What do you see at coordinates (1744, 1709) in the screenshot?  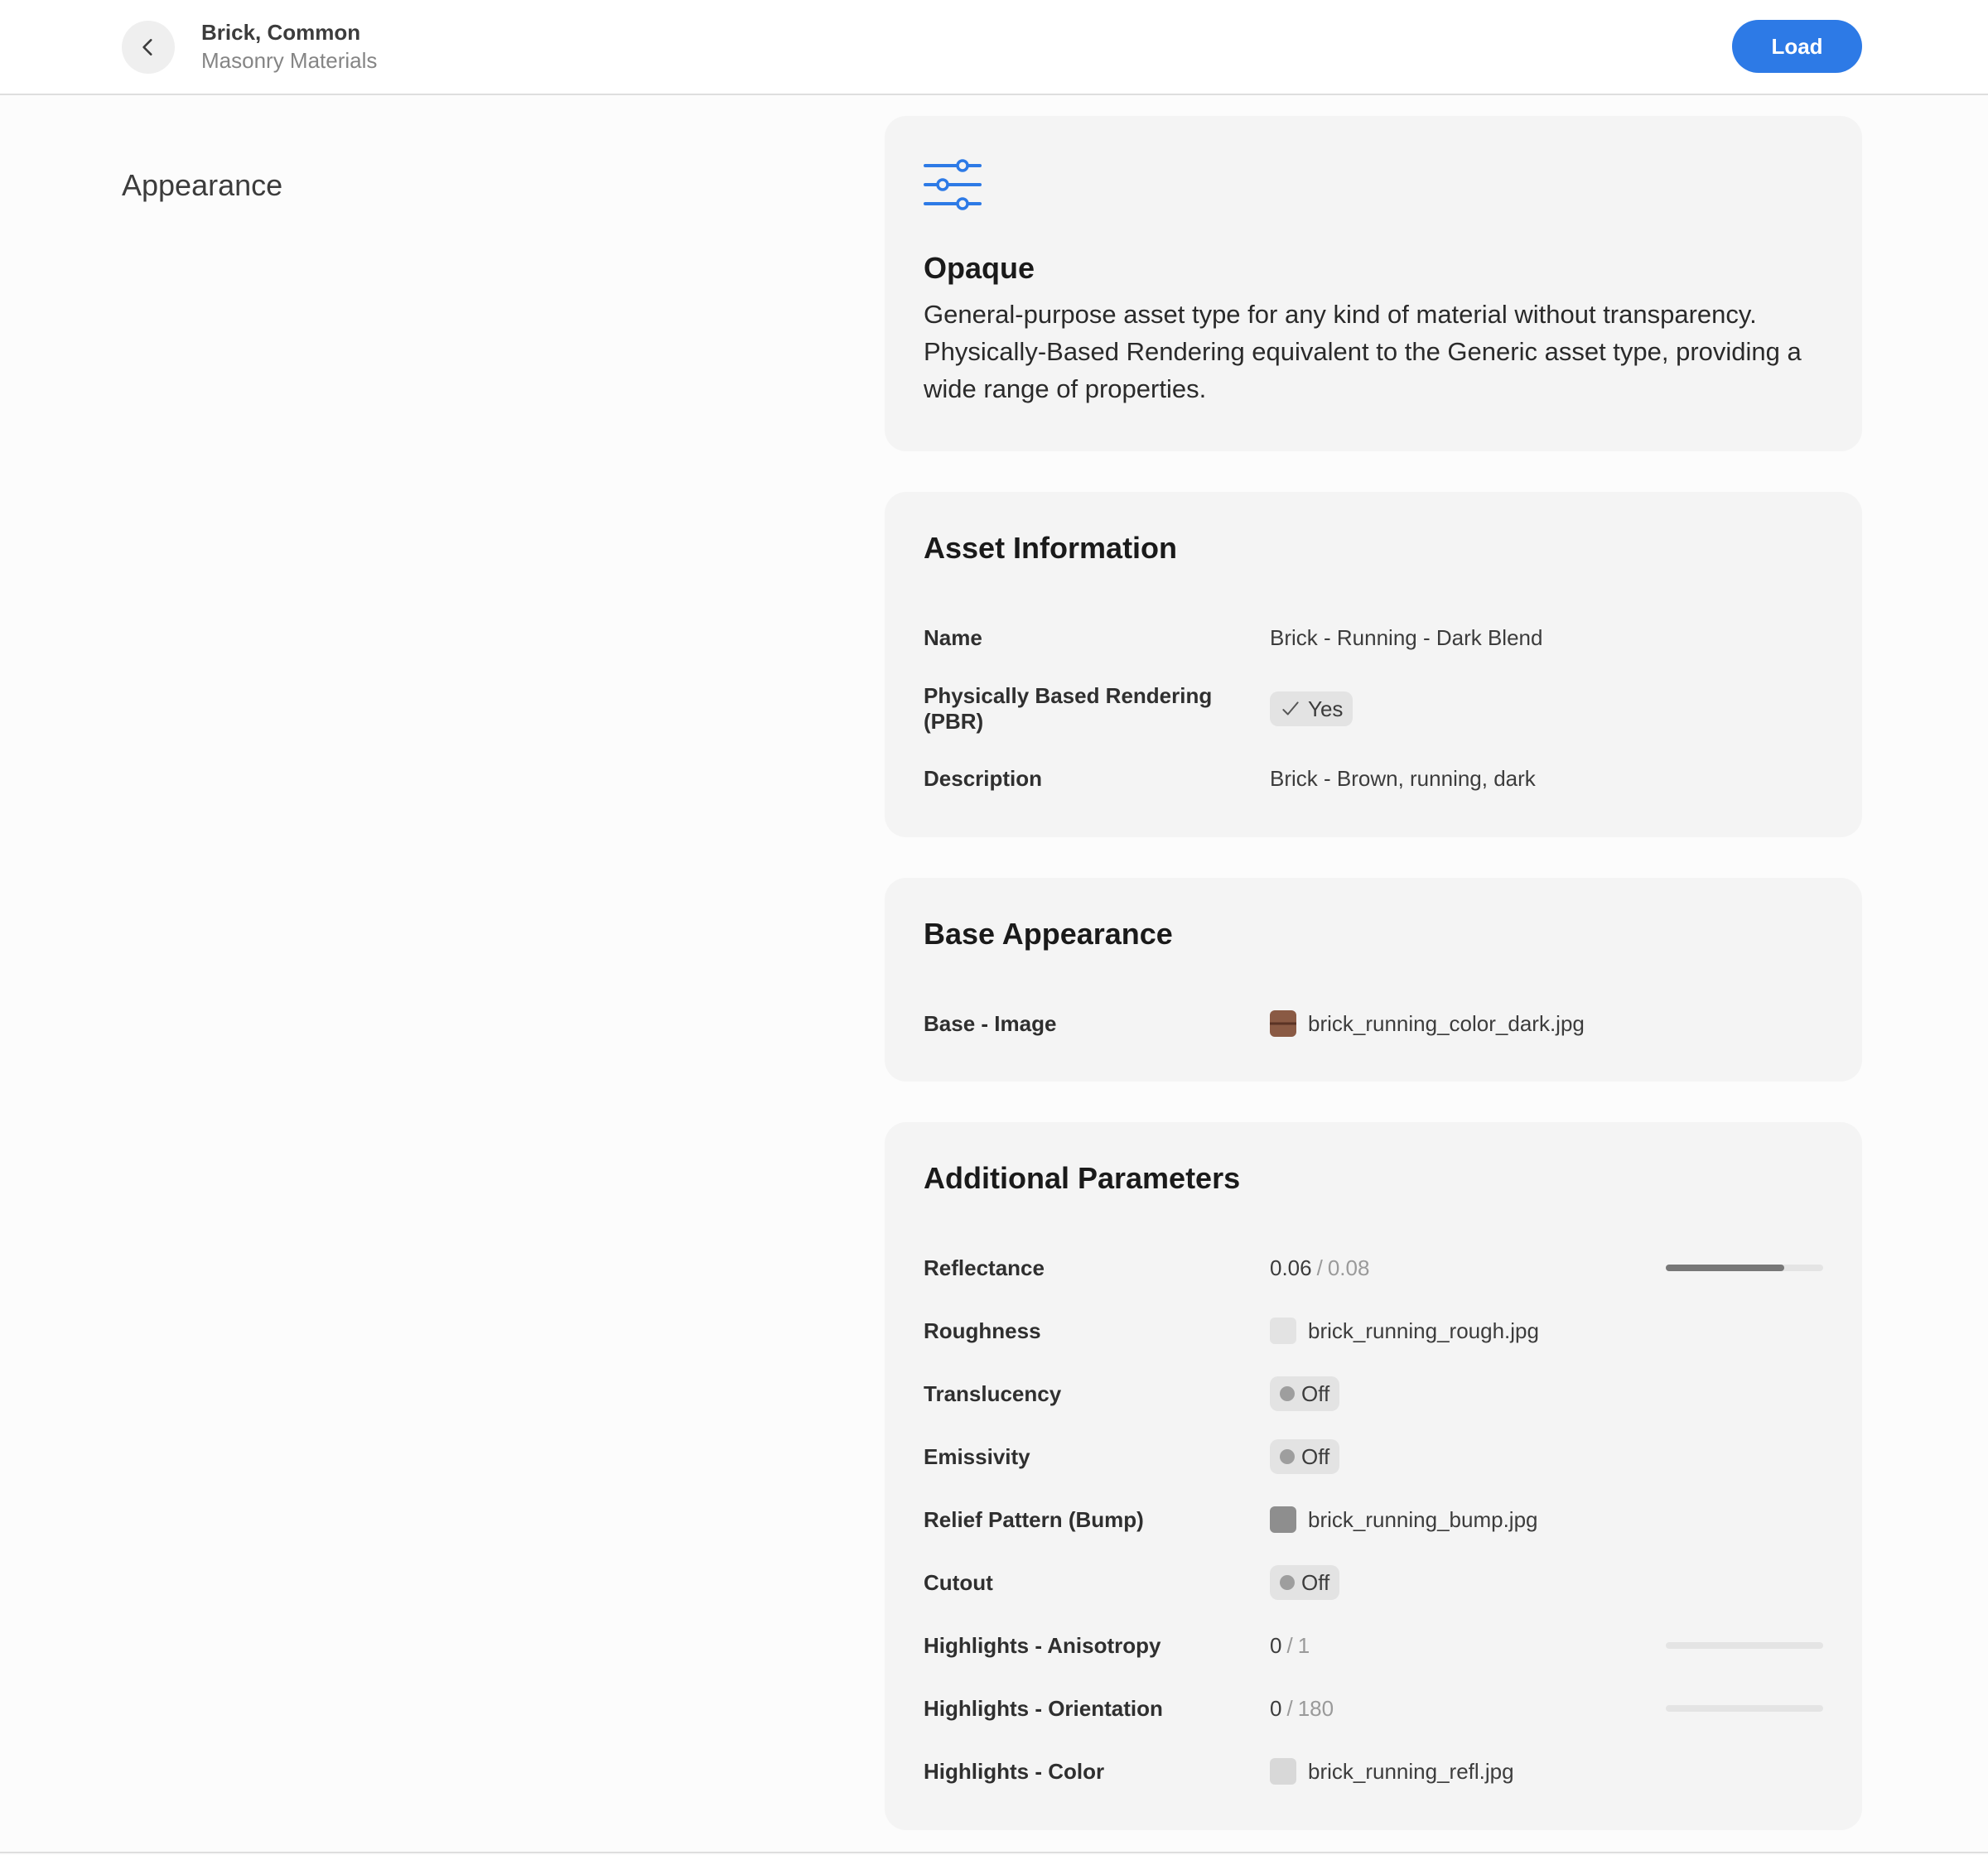 I see `orientation-slider` at bounding box center [1744, 1709].